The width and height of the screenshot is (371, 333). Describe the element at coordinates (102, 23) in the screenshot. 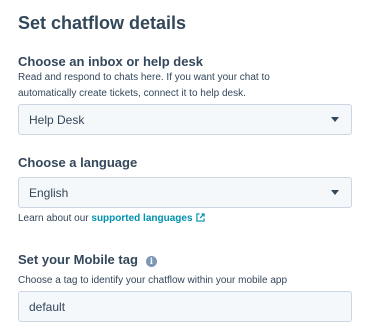

I see `page-title: Set chatflow details` at that location.